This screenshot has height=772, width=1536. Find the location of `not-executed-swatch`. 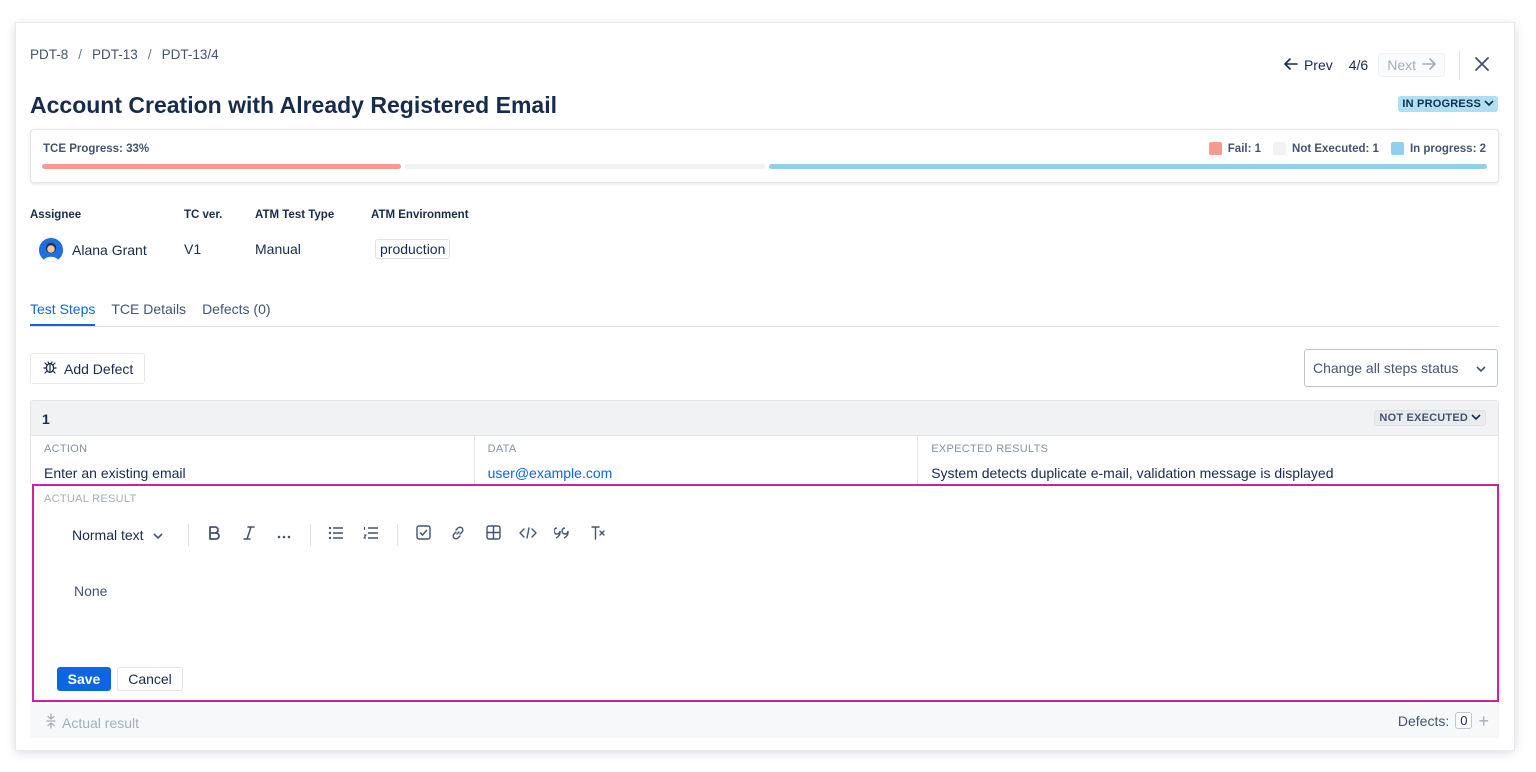

not-executed-swatch is located at coordinates (1280, 148).